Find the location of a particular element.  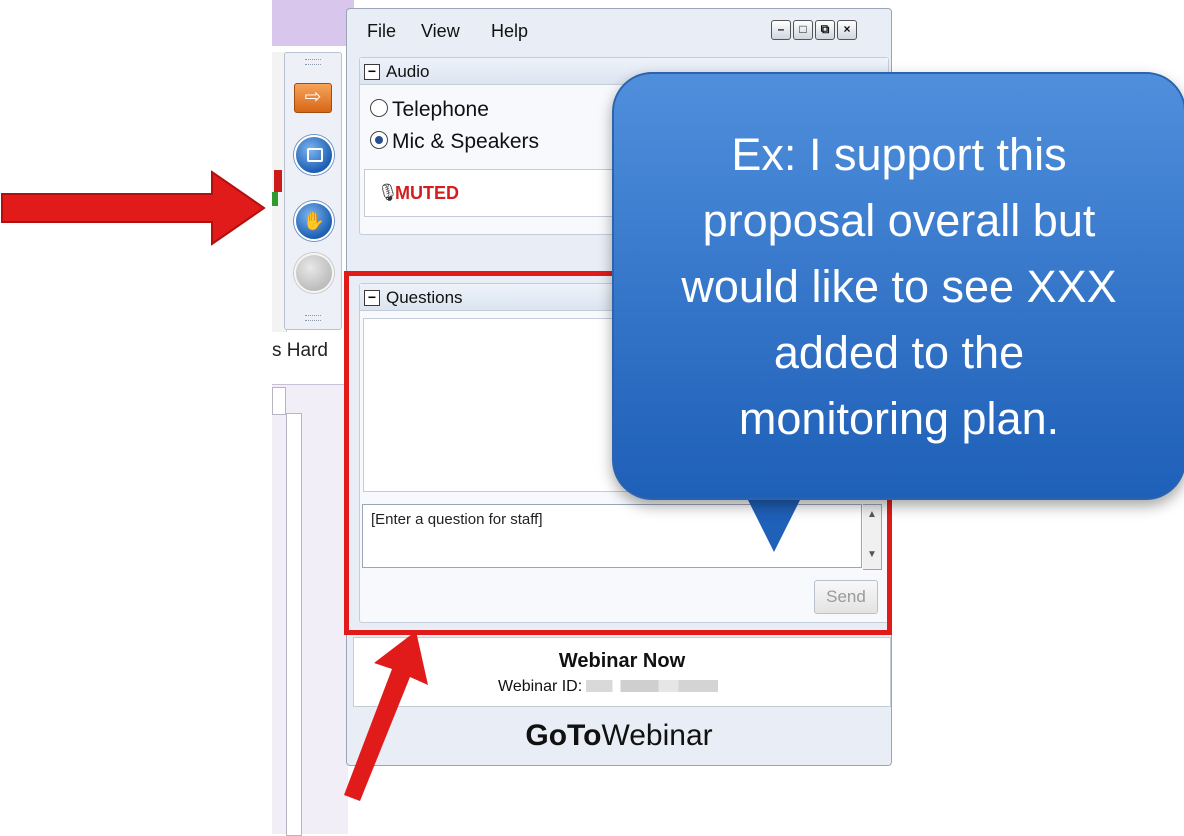

menu-bar: File View Help – □ ⧉ × is located at coordinates (619, 28).